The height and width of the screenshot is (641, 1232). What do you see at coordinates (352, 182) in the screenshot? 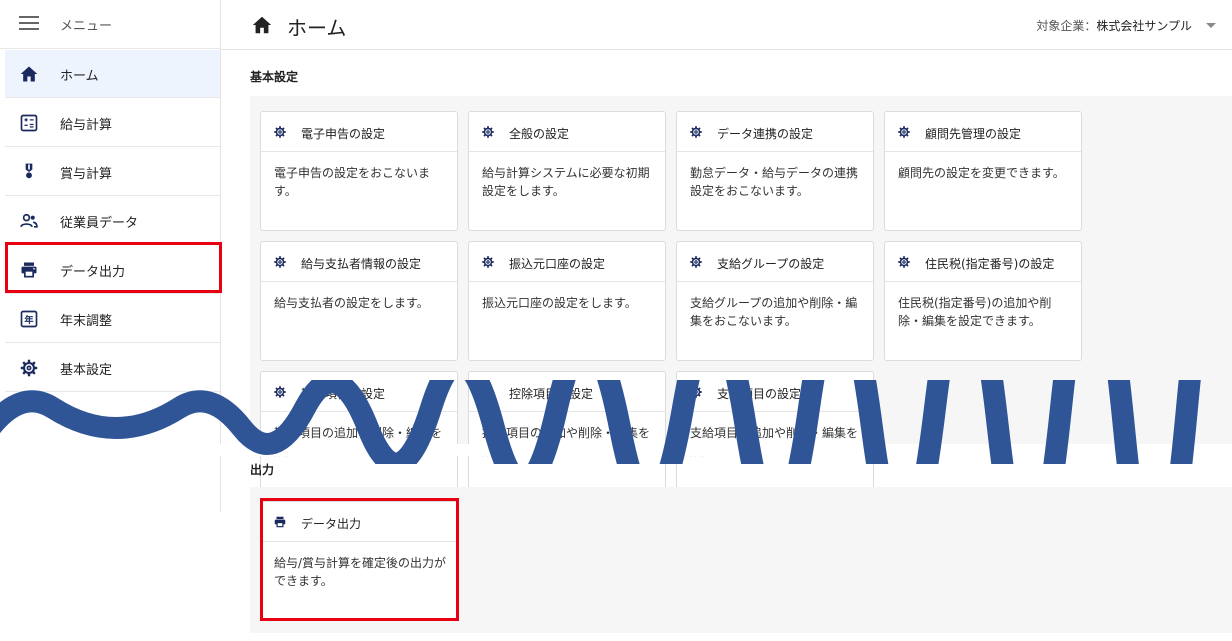
I see `card-description: 電子申告の設定をおこないます。` at bounding box center [352, 182].